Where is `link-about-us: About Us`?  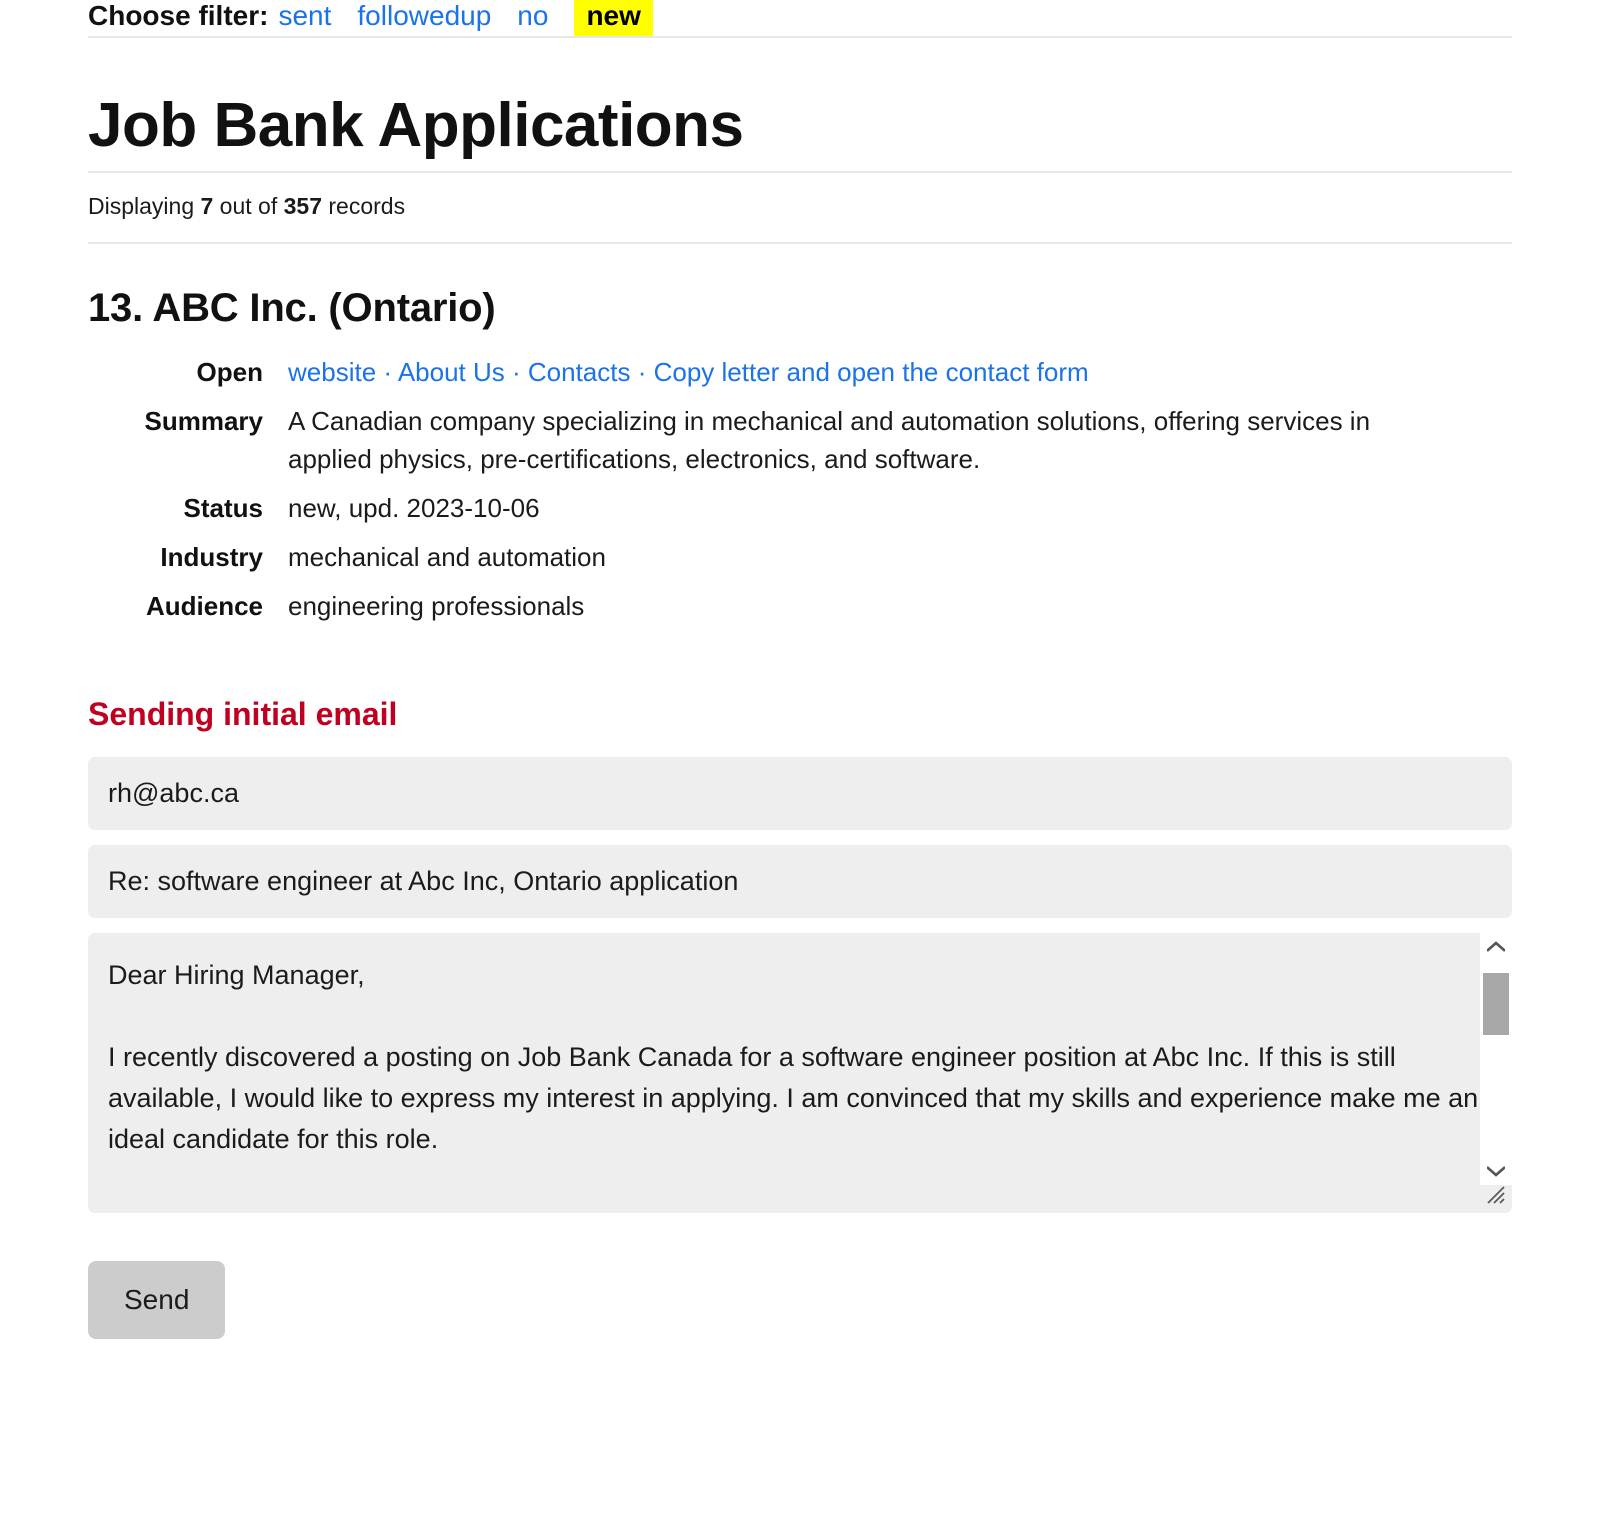 link-about-us: About Us is located at coordinates (451, 372).